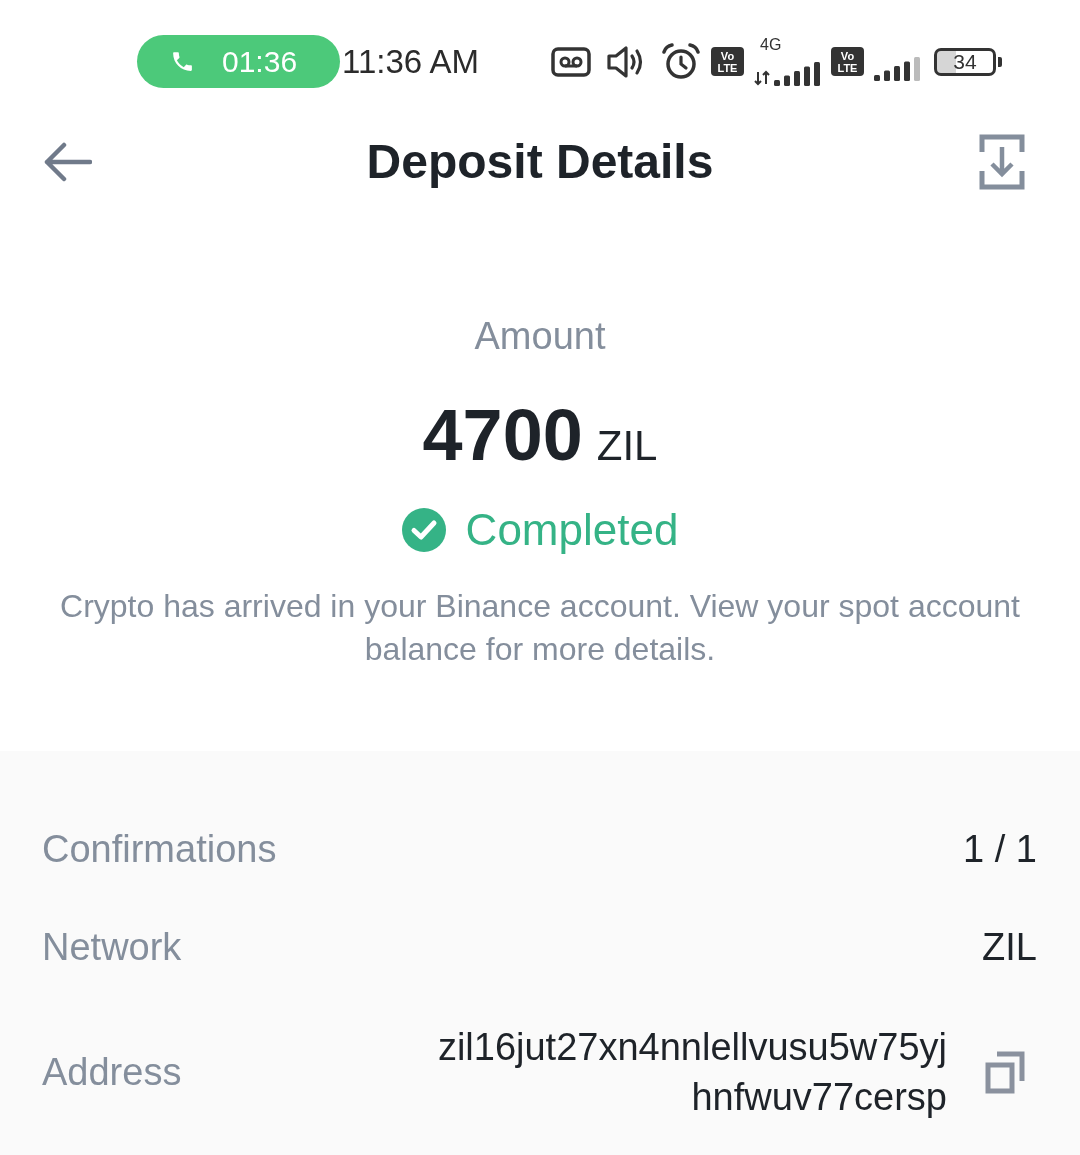 Image resolution: width=1080 pixels, height=1155 pixels. I want to click on clock-time: 11:36 AM, so click(410, 61).